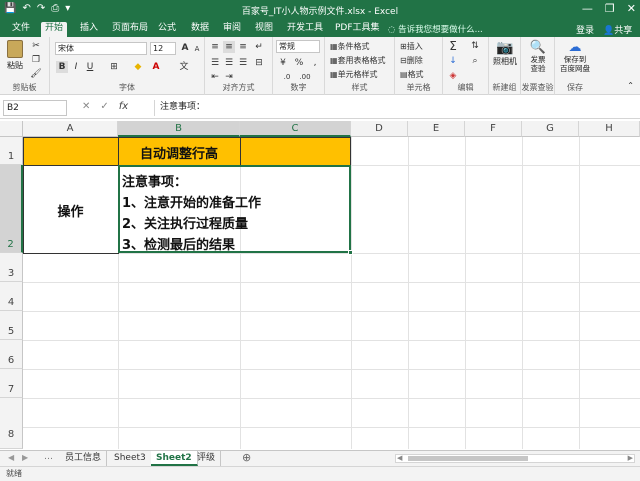 Image resolution: width=640 pixels, height=481 pixels. What do you see at coordinates (35, 108) in the screenshot?
I see `name-box: B2` at bounding box center [35, 108].